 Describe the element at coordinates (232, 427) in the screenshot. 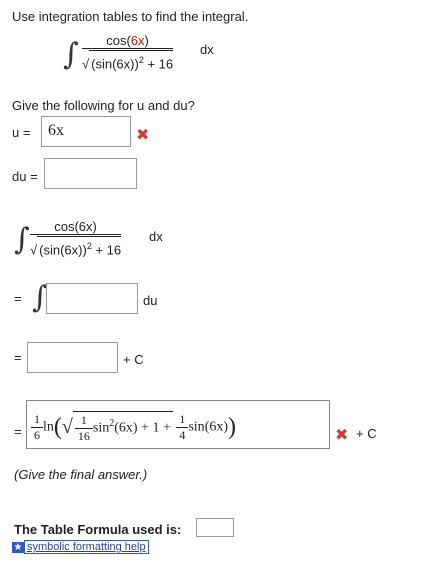

I see `paren-close: )` at that location.